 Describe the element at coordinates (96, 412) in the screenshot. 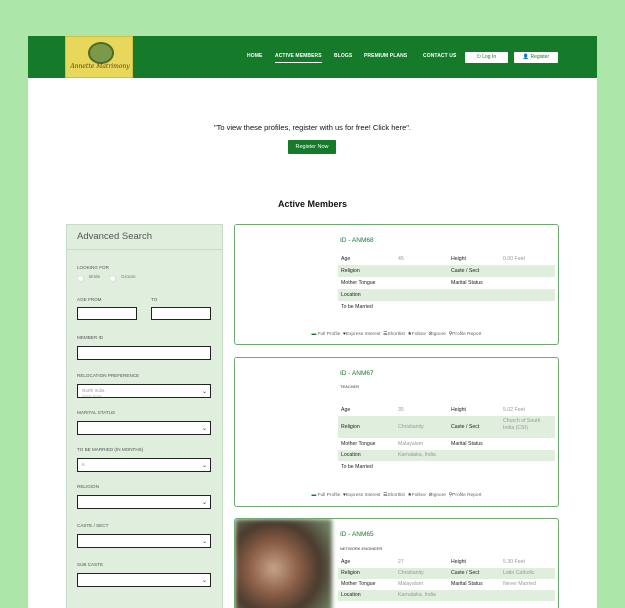

I see `marital-status-label: MARITAL STATUS` at that location.